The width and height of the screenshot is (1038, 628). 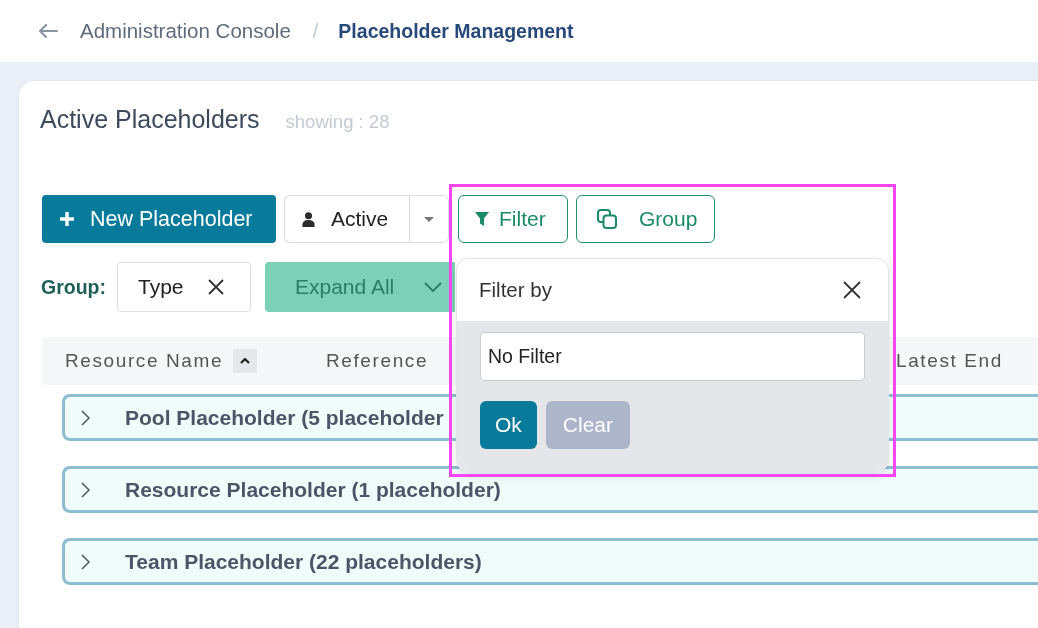 I want to click on popup-title: Filter by, so click(x=515, y=290).